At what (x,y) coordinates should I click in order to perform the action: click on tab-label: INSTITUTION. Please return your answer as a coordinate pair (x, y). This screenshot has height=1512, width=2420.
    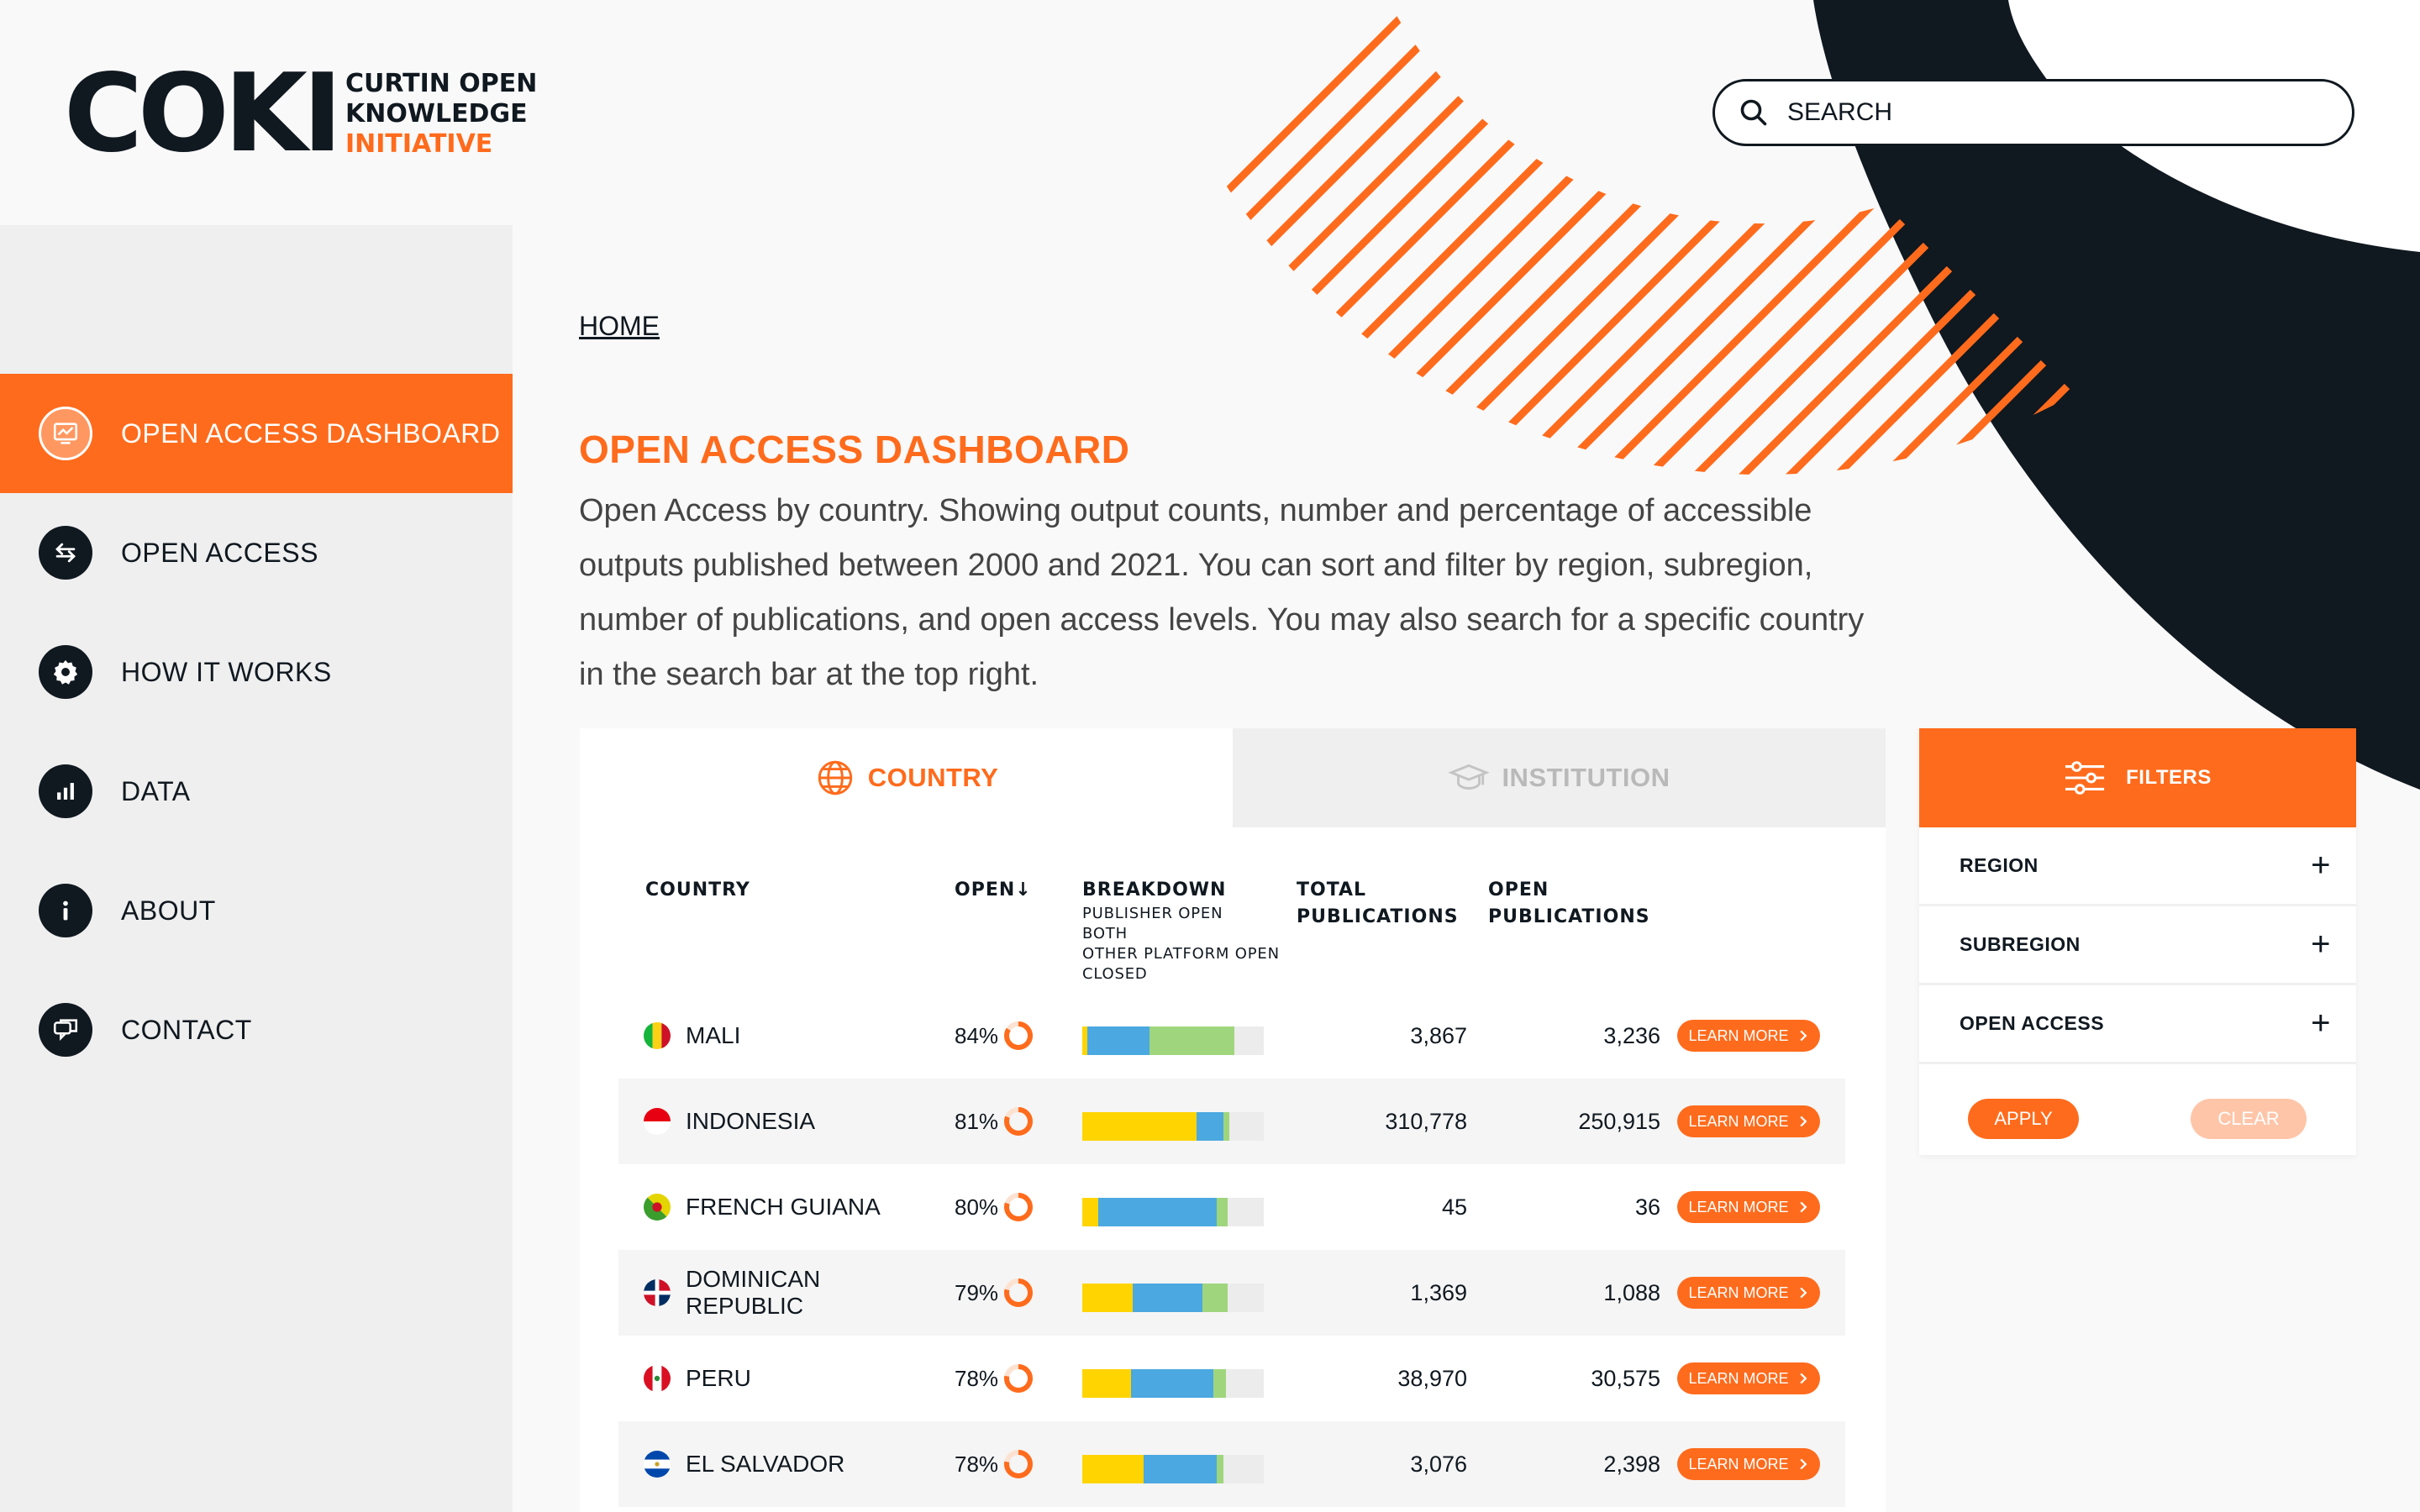
    Looking at the image, I should click on (1586, 777).